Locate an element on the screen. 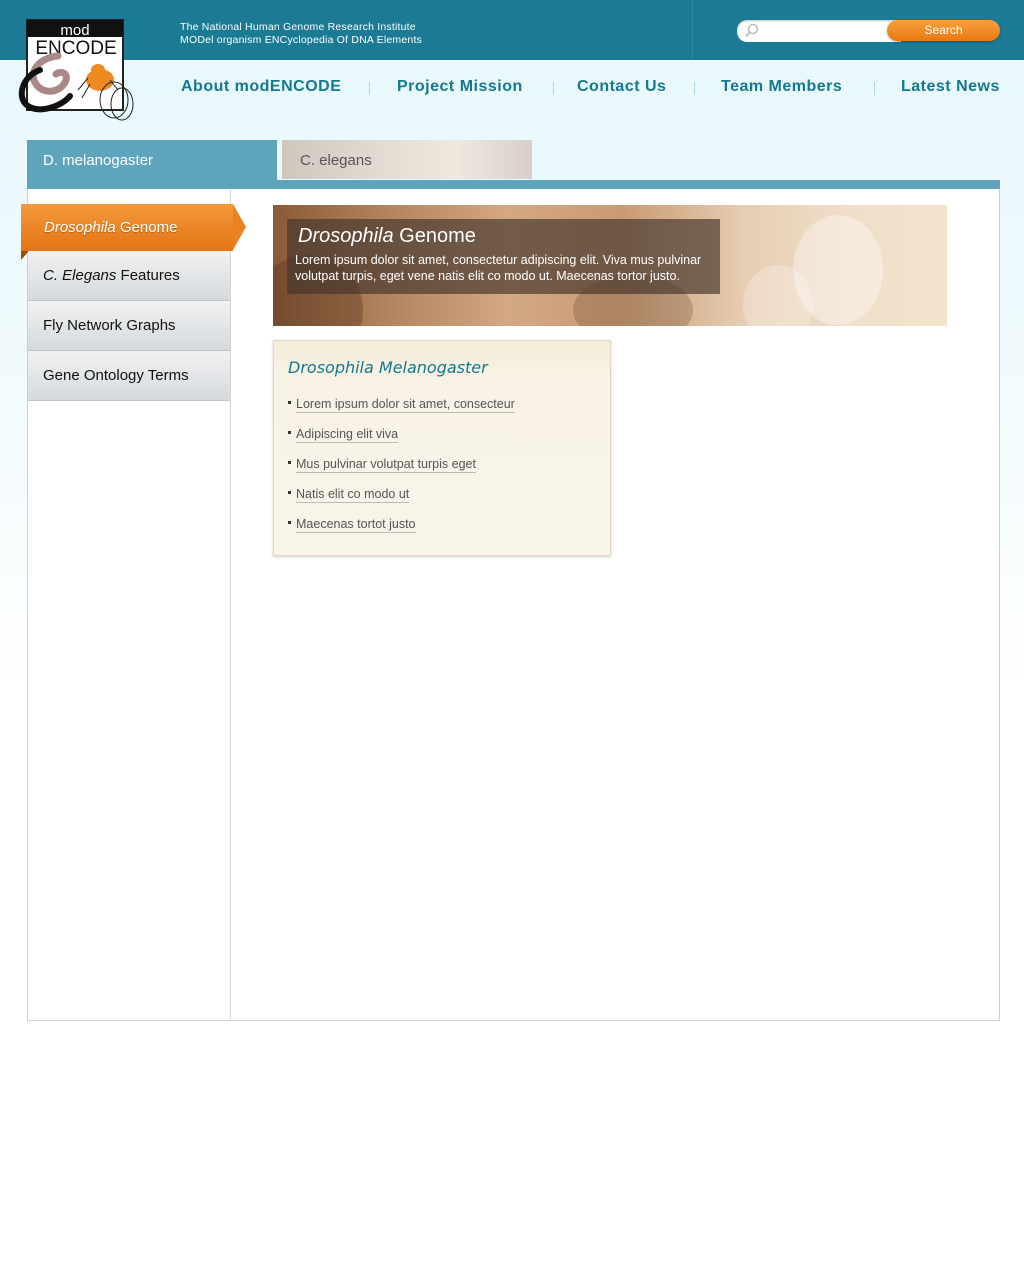 The image size is (1024, 1262). search-icon is located at coordinates (752, 30).